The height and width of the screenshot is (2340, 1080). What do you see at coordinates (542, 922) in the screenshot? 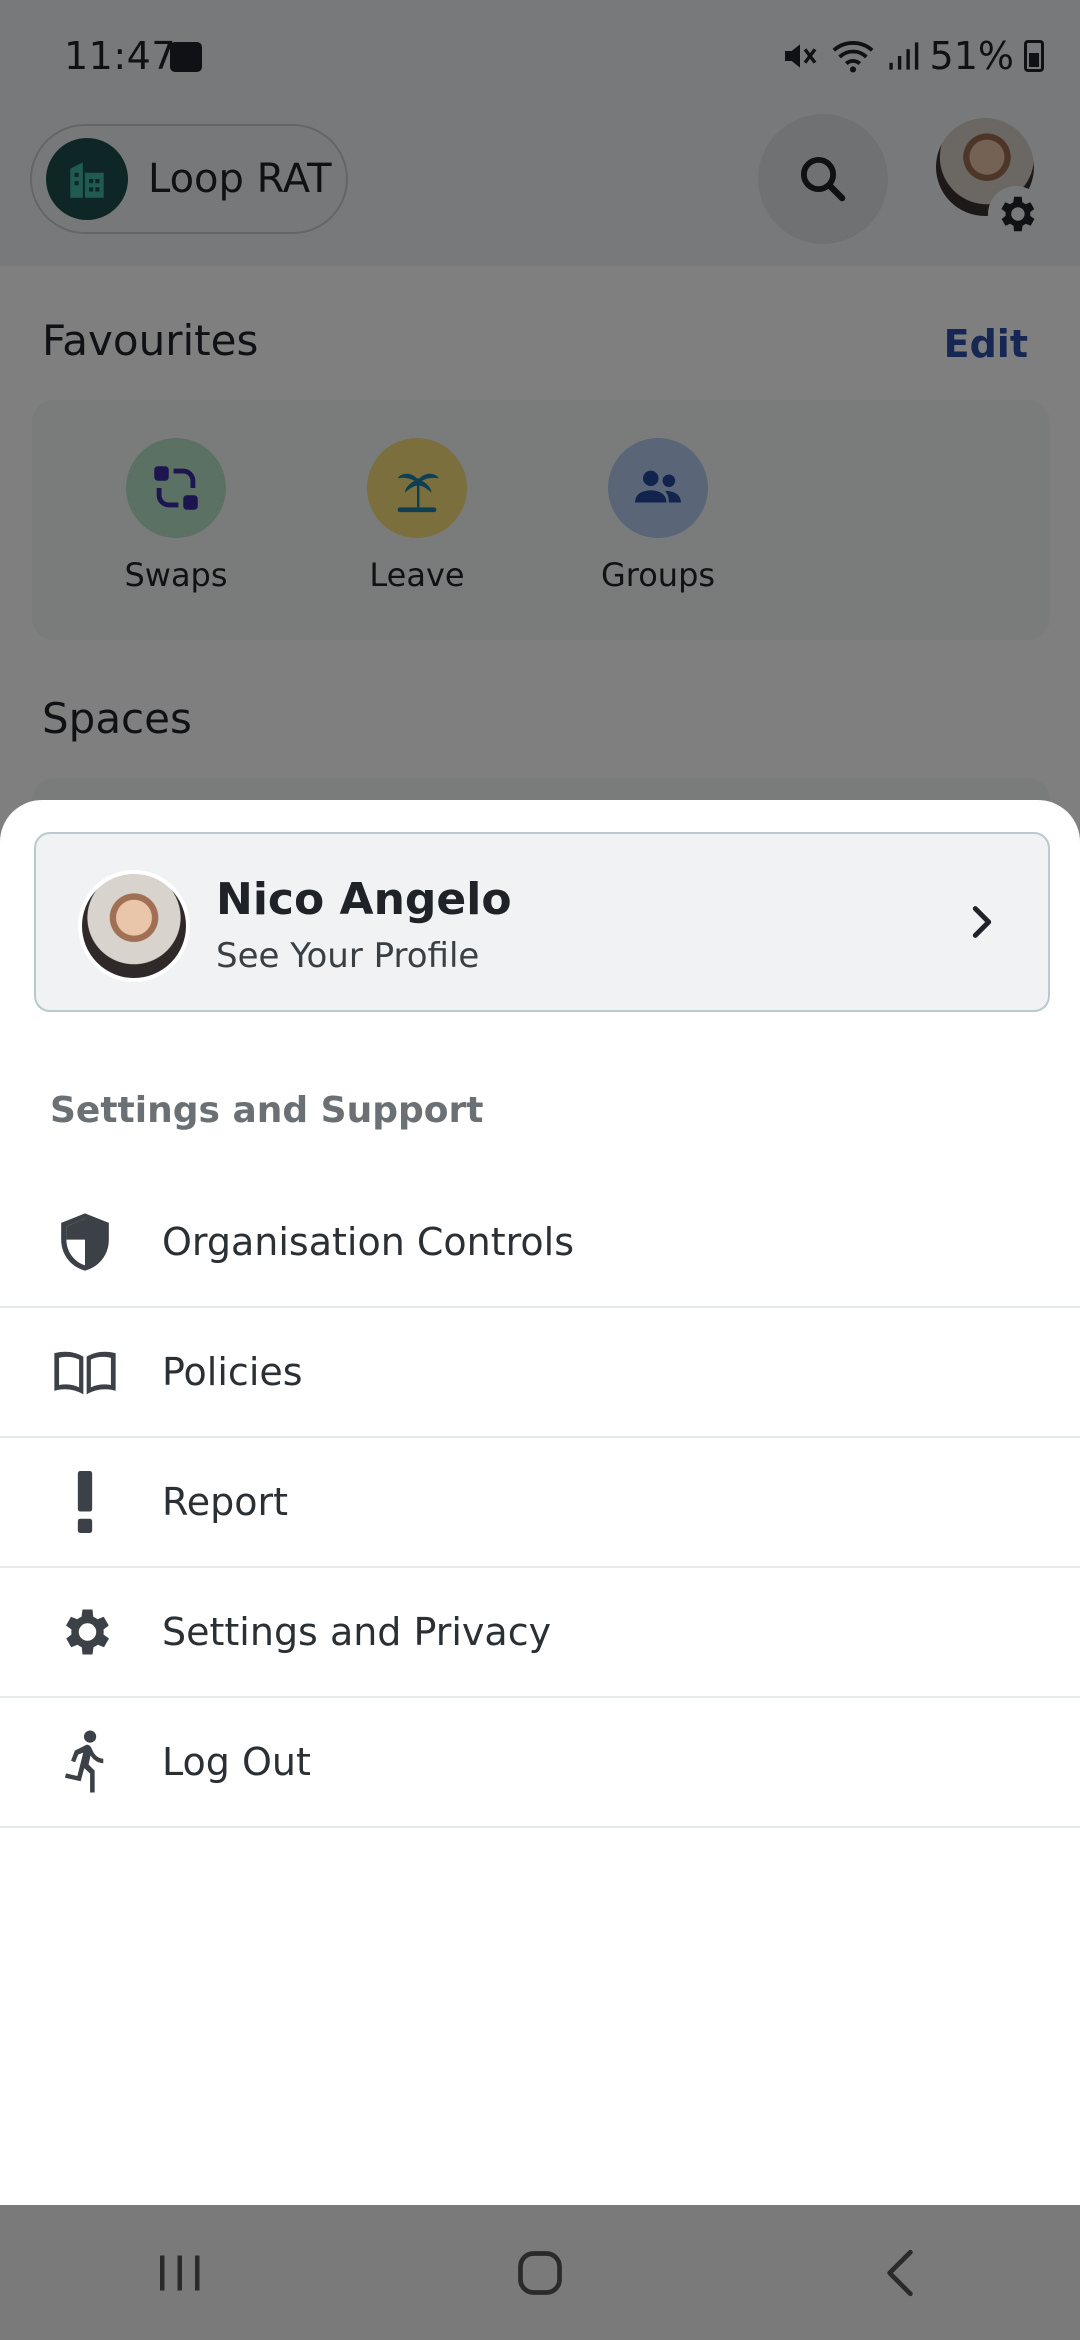
I see `profile-card: Nico Angelo See Your Profile` at bounding box center [542, 922].